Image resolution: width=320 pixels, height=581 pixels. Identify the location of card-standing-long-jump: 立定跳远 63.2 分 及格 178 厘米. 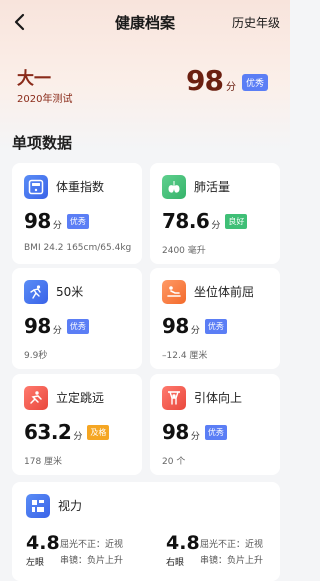
(77, 424).